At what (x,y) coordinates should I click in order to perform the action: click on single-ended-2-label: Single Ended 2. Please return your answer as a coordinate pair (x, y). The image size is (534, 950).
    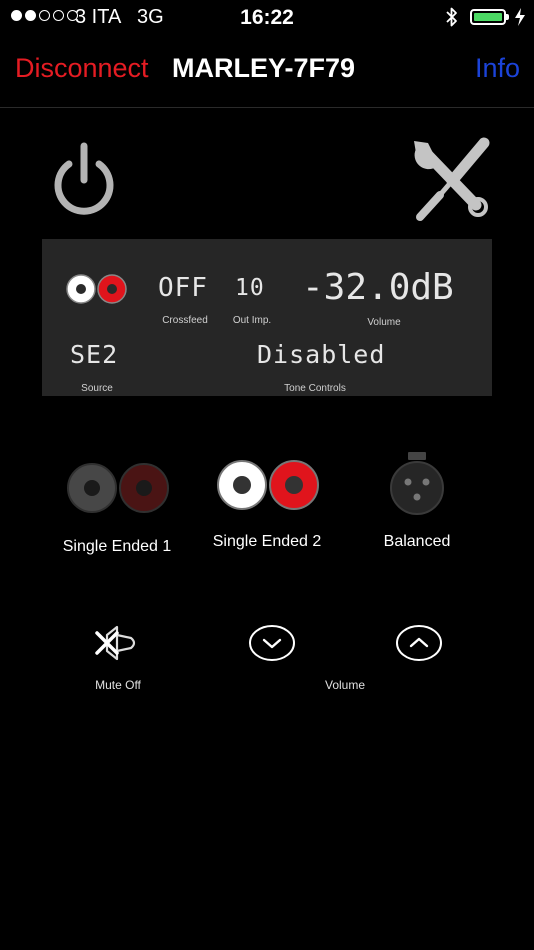
    Looking at the image, I should click on (267, 541).